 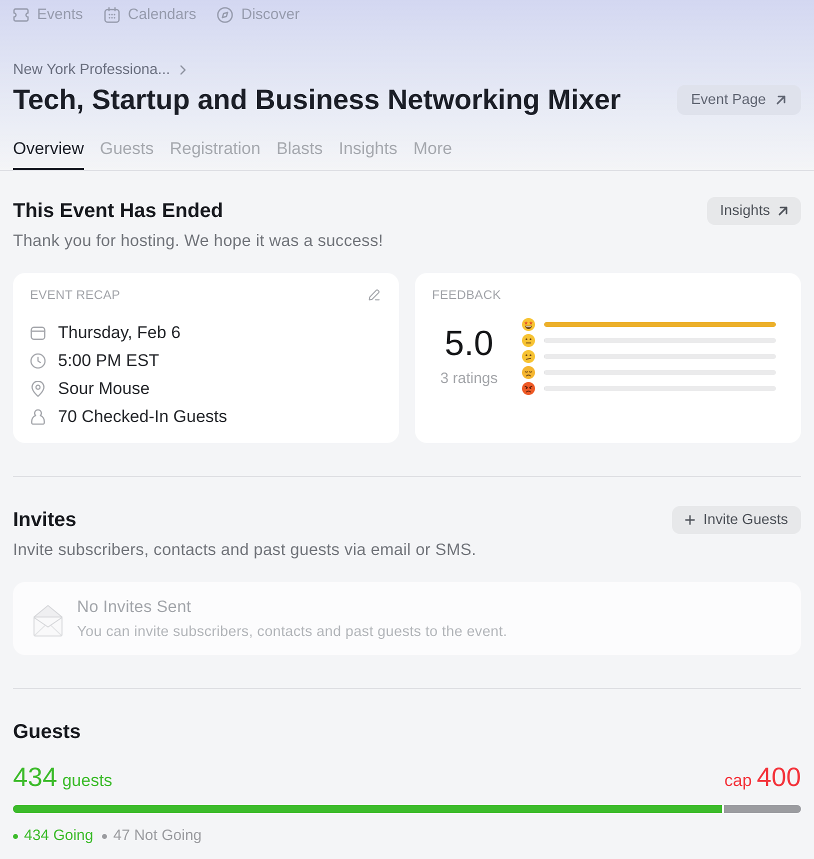 I want to click on event-location-text: Sour Mouse, so click(x=104, y=389).